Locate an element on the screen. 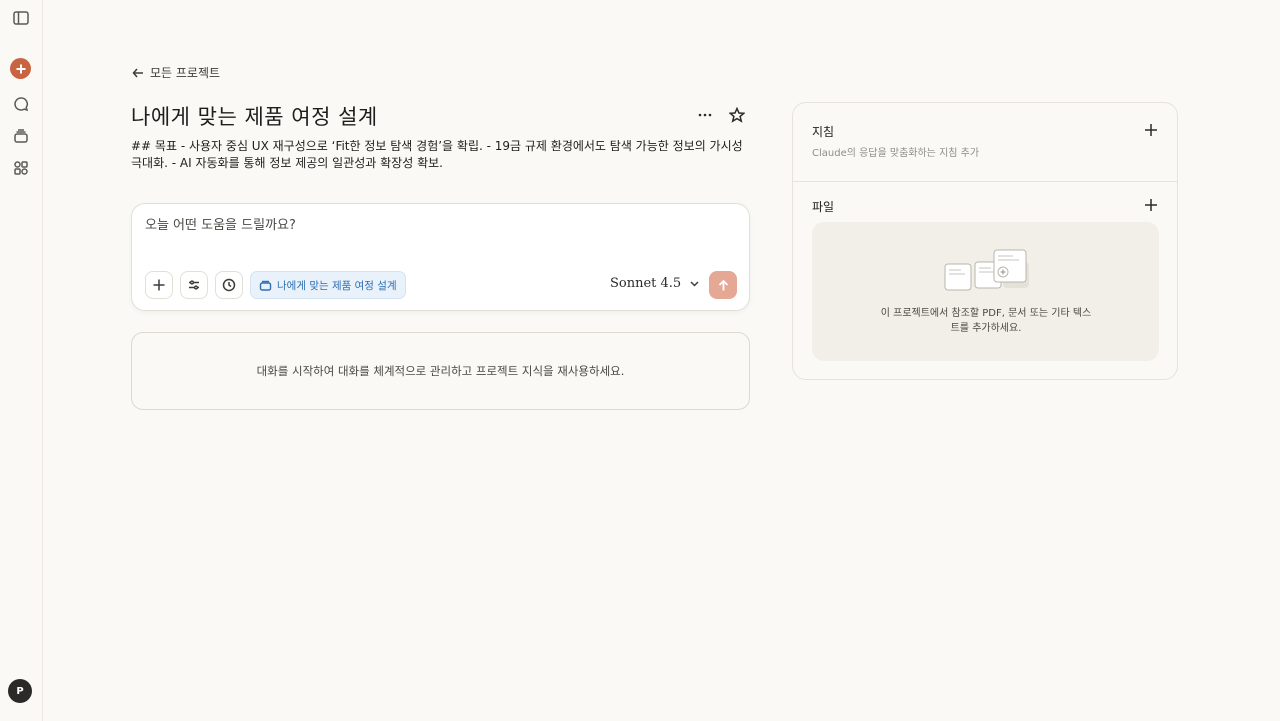 Image resolution: width=1280 pixels, height=721 pixels. artifacts-button is located at coordinates (21, 168).